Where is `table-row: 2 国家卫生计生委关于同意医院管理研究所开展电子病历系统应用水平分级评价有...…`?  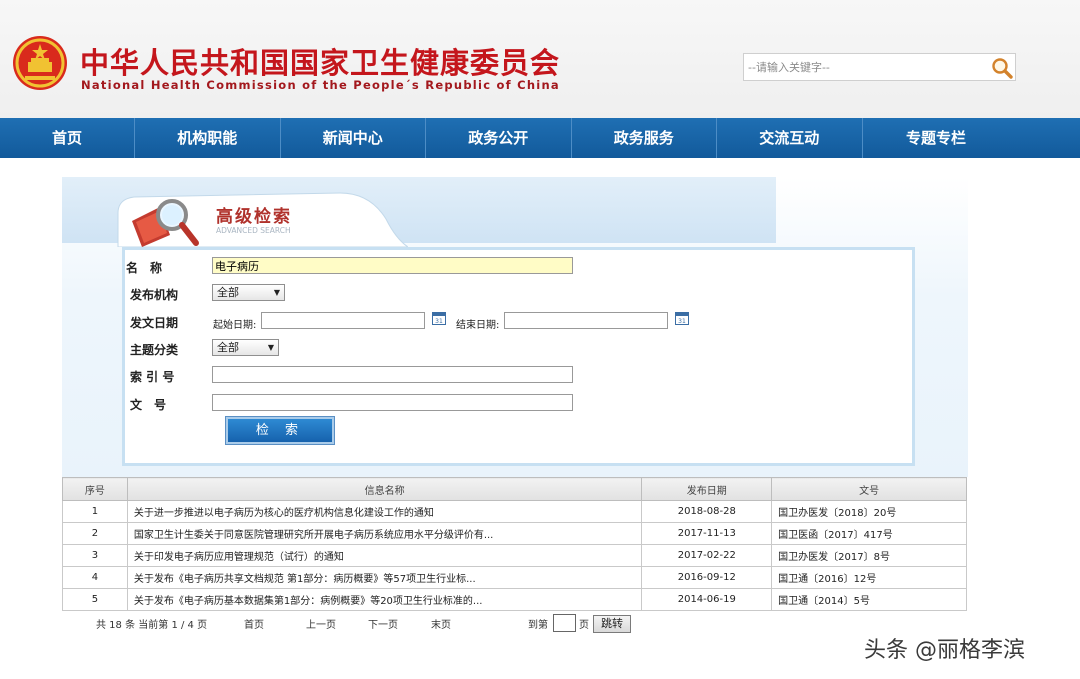
table-row: 2 国家卫生计生委关于同意医院管理研究所开展电子病历系统应用水平分级评价有...… is located at coordinates (514, 533).